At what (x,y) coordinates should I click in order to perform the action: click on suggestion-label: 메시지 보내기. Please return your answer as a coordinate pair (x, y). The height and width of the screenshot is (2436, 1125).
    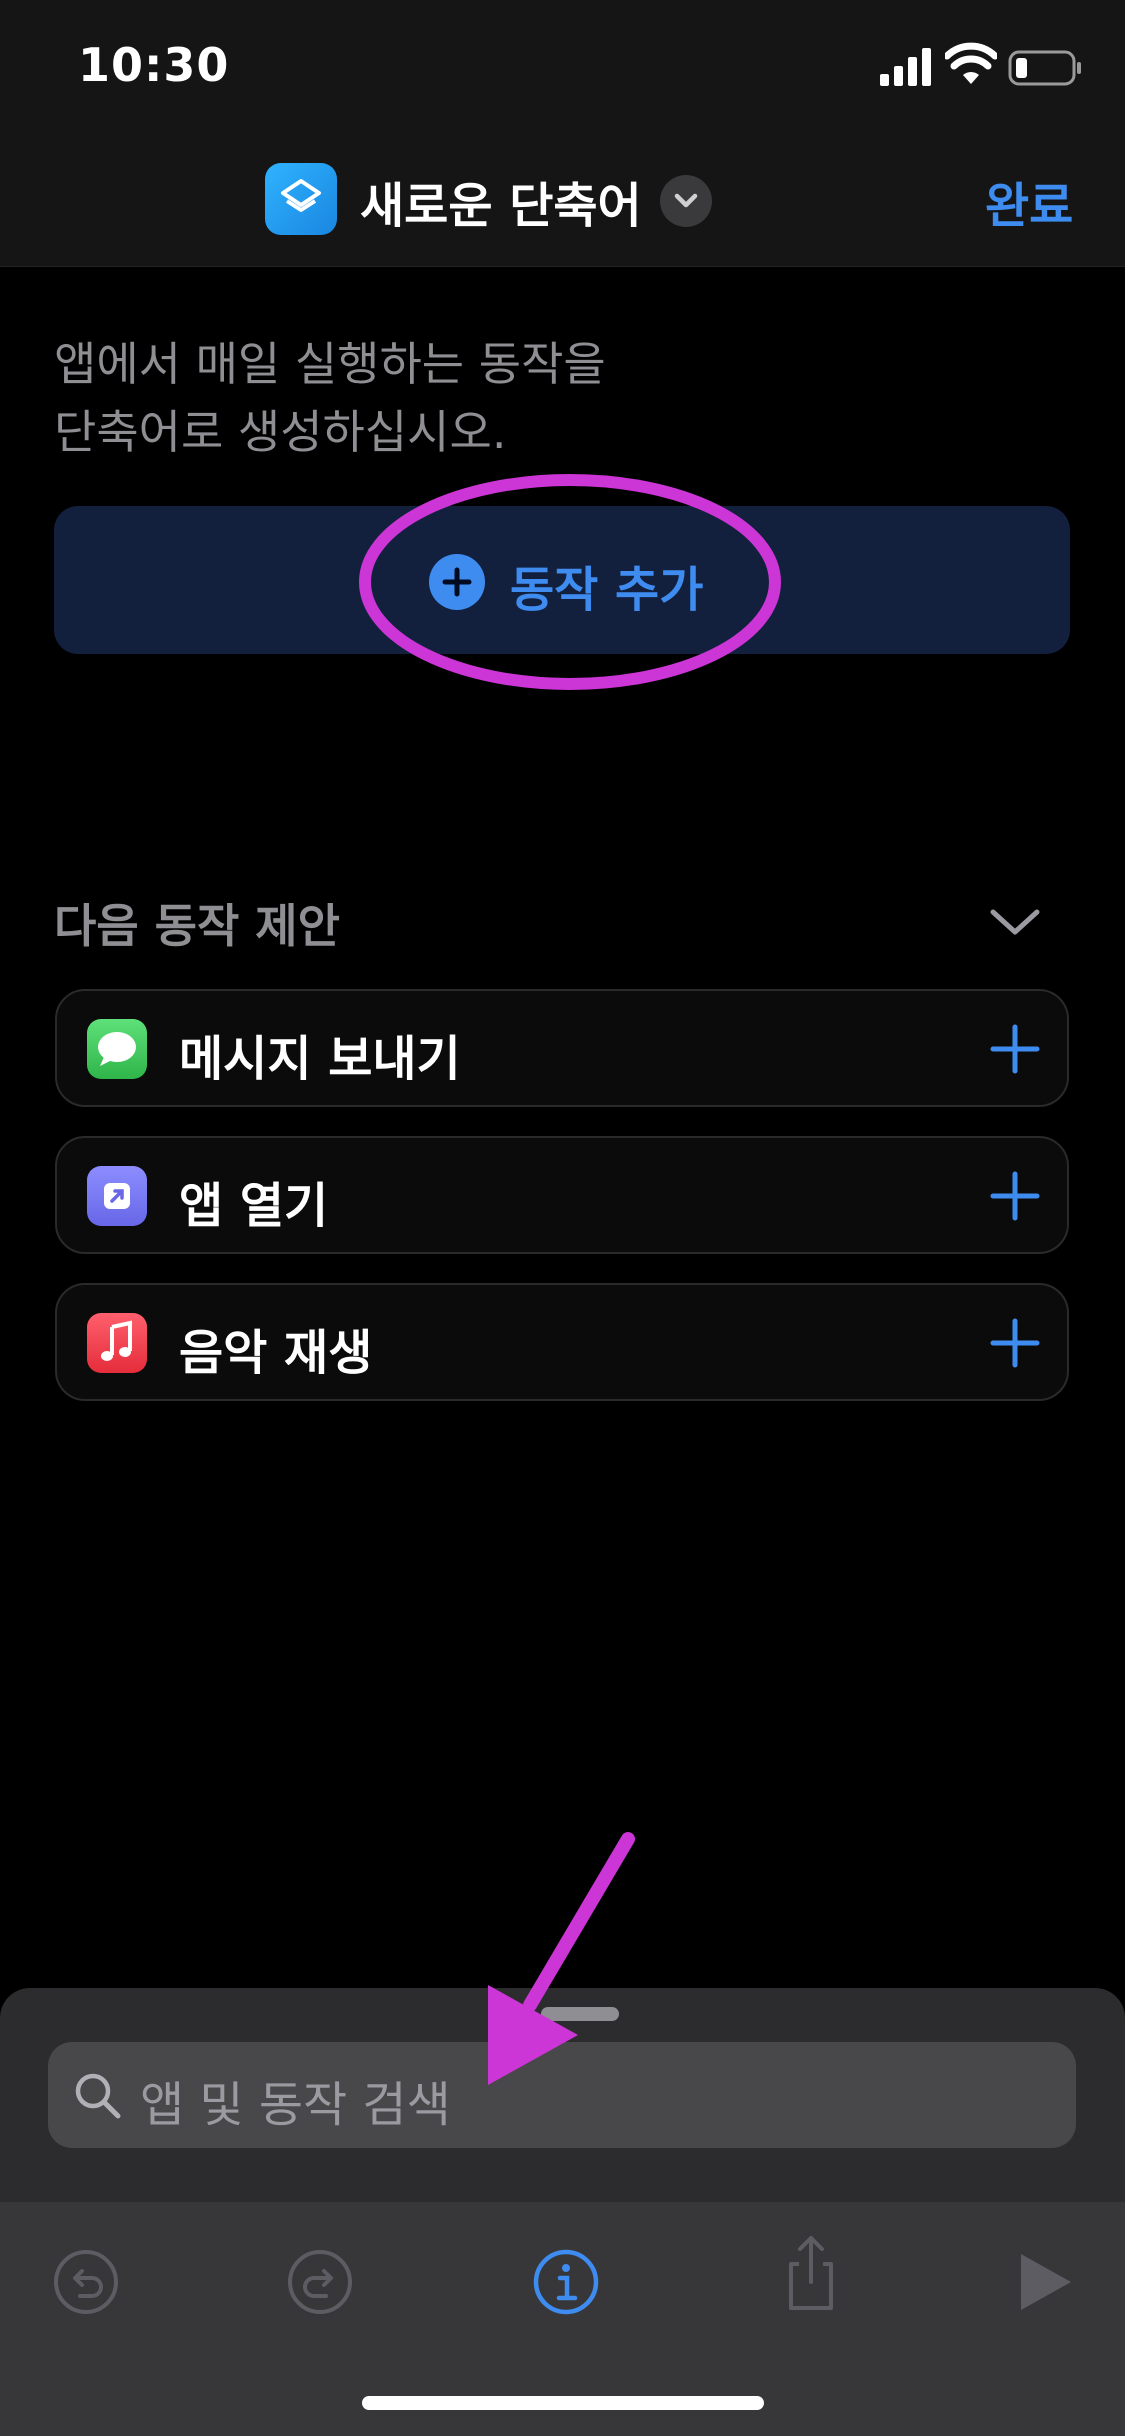
    Looking at the image, I should click on (320, 1059).